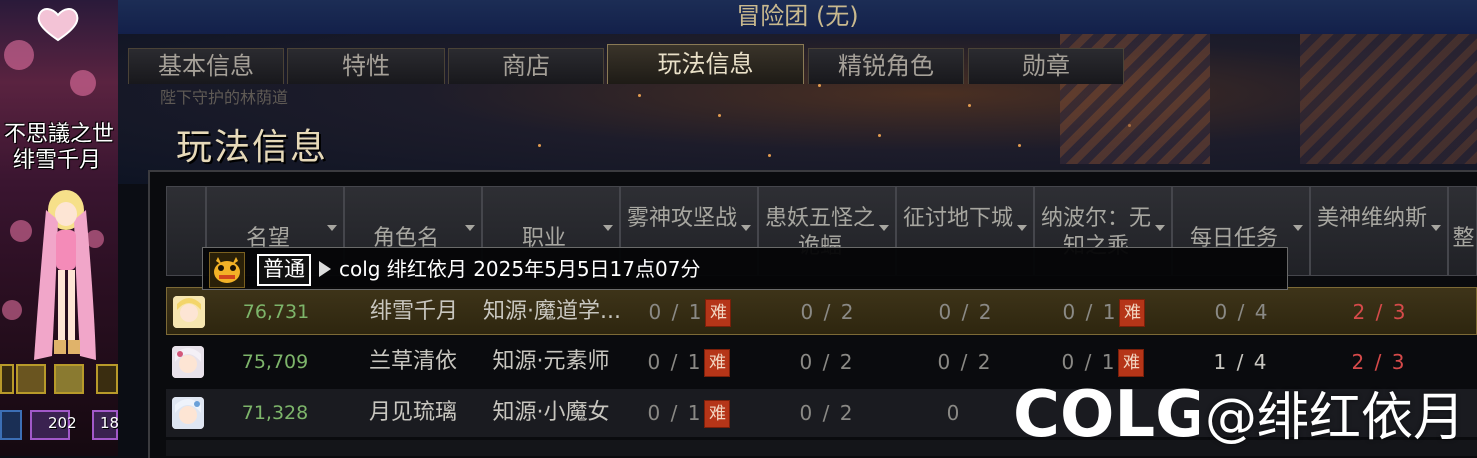 This screenshot has height=458, width=1477. What do you see at coordinates (745, 268) in the screenshot?
I see `tooltip: 普通 colg 绯红依月 2025年5月5日17点07分` at bounding box center [745, 268].